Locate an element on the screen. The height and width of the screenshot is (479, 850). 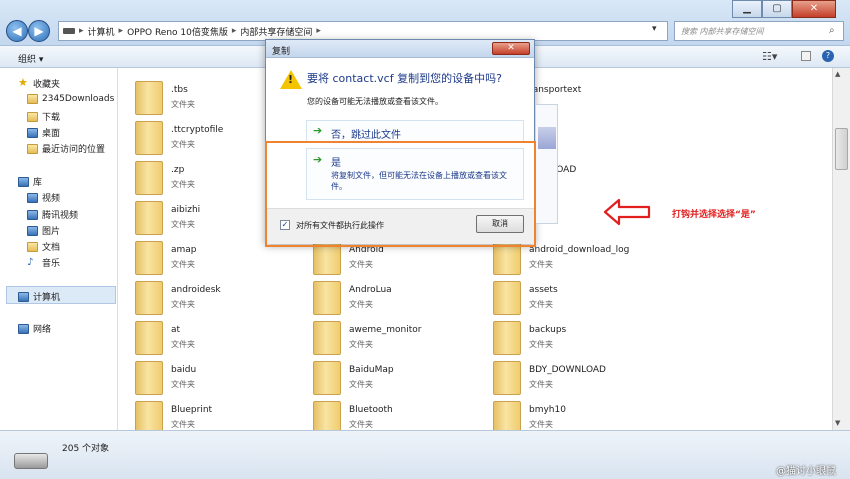
scroll-up-icon: ▲ is located at coordinates (837, 74).